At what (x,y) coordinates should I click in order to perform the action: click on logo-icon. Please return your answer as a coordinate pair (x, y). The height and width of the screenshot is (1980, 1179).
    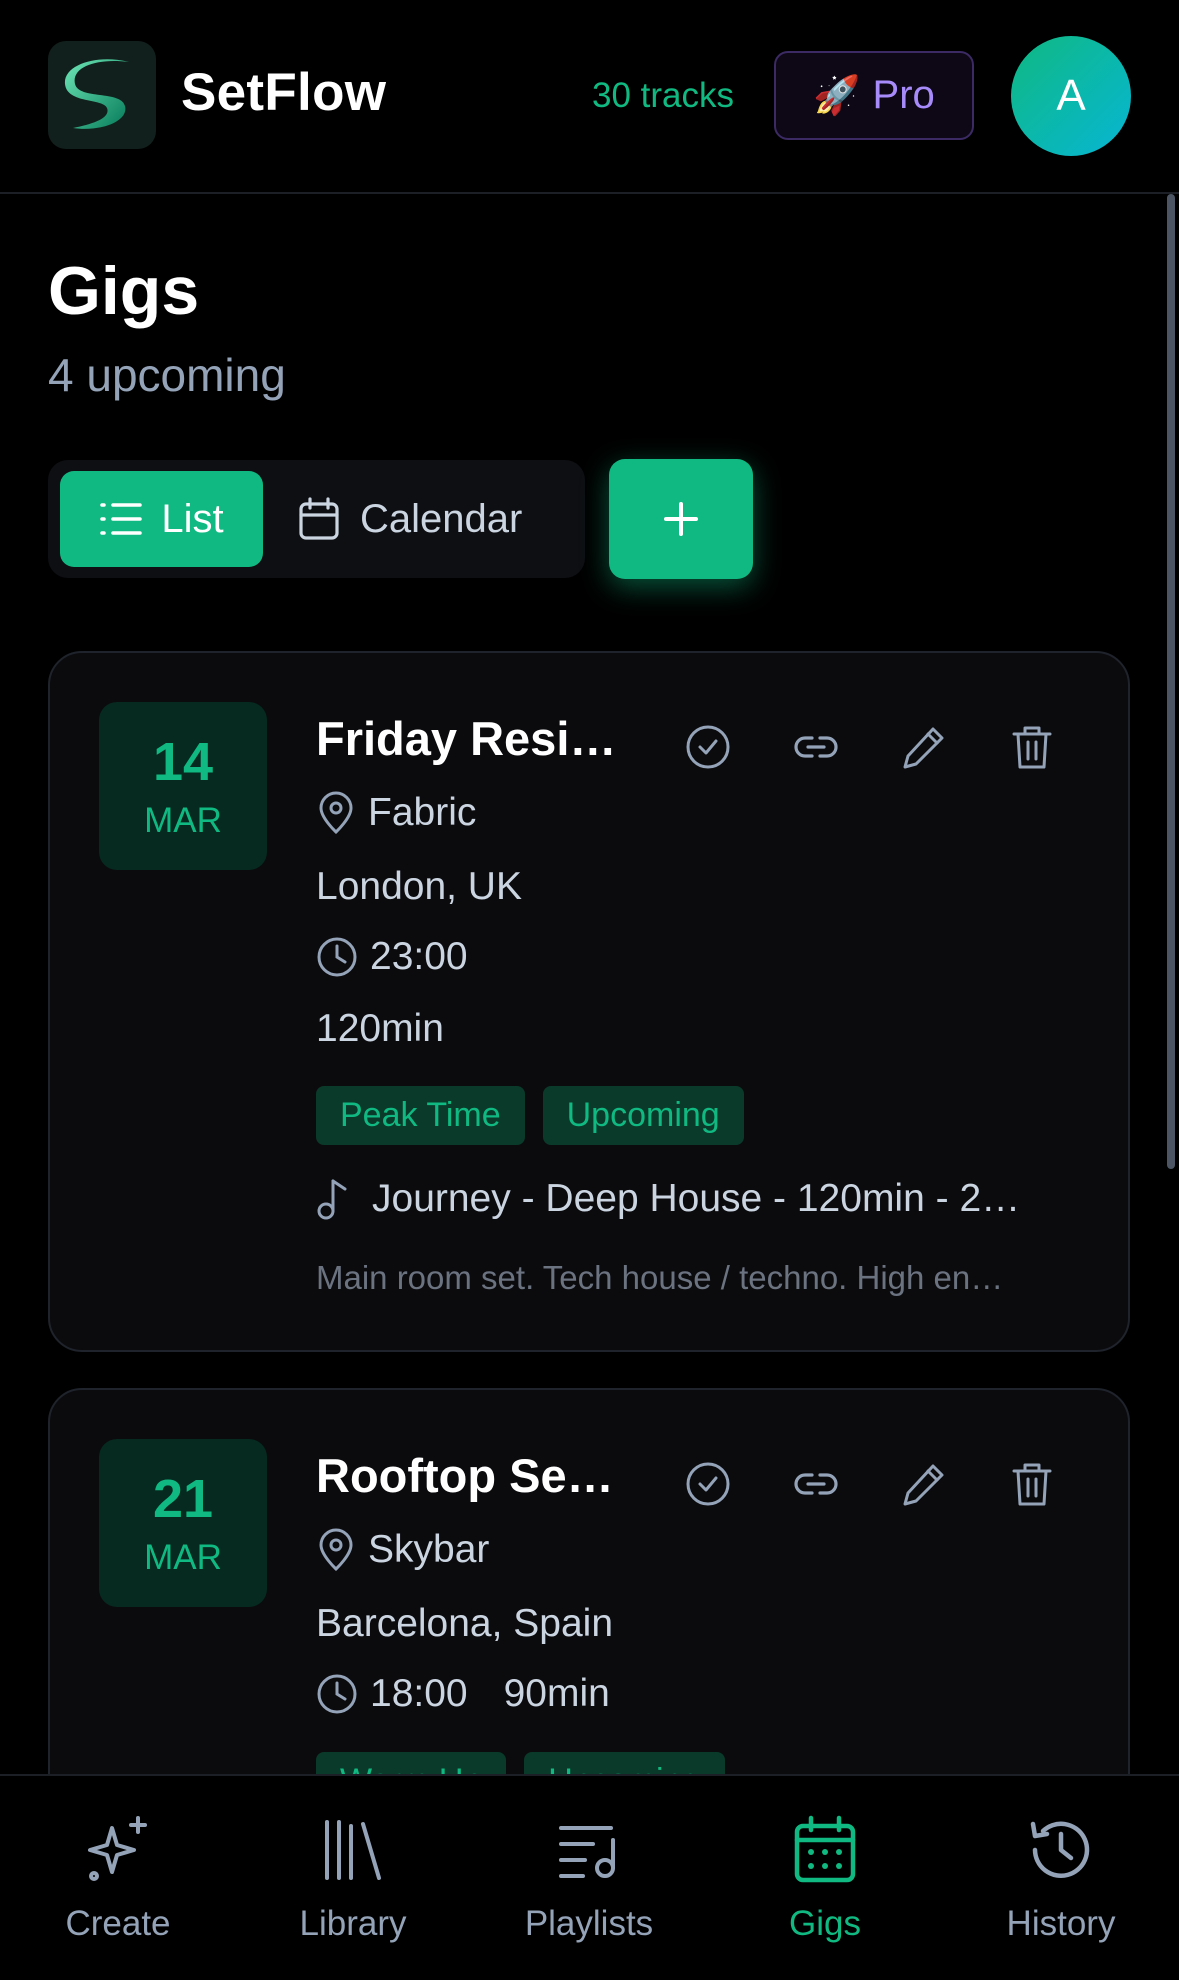
    Looking at the image, I should click on (96, 94).